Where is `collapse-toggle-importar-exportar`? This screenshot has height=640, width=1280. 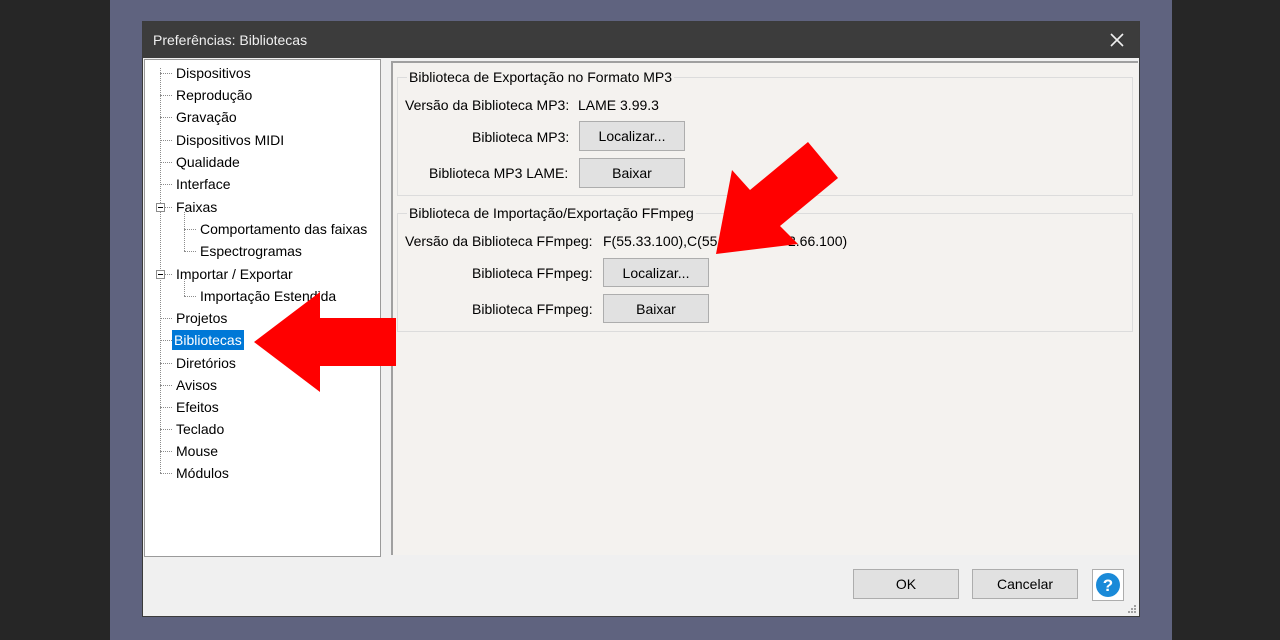 collapse-toggle-importar-exportar is located at coordinates (160, 274).